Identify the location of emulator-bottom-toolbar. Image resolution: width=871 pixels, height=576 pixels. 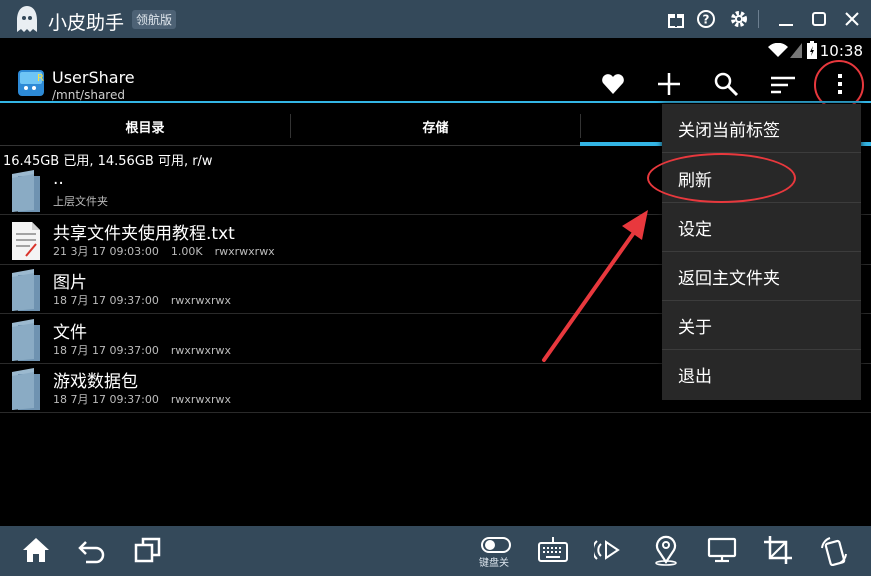
(435, 551).